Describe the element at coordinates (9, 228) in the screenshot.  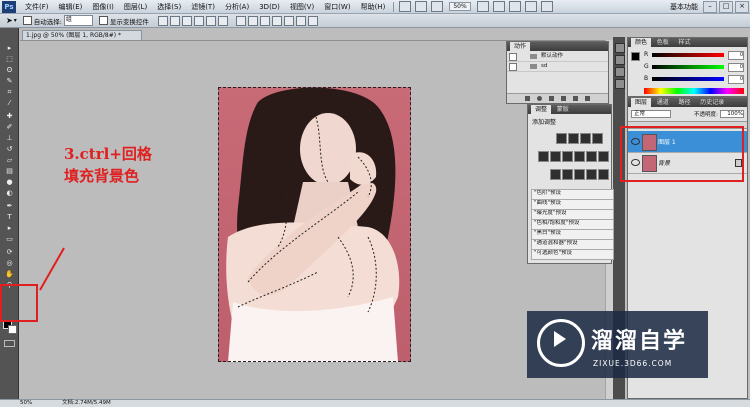
I see `path-select-tool-icon: ▸` at that location.